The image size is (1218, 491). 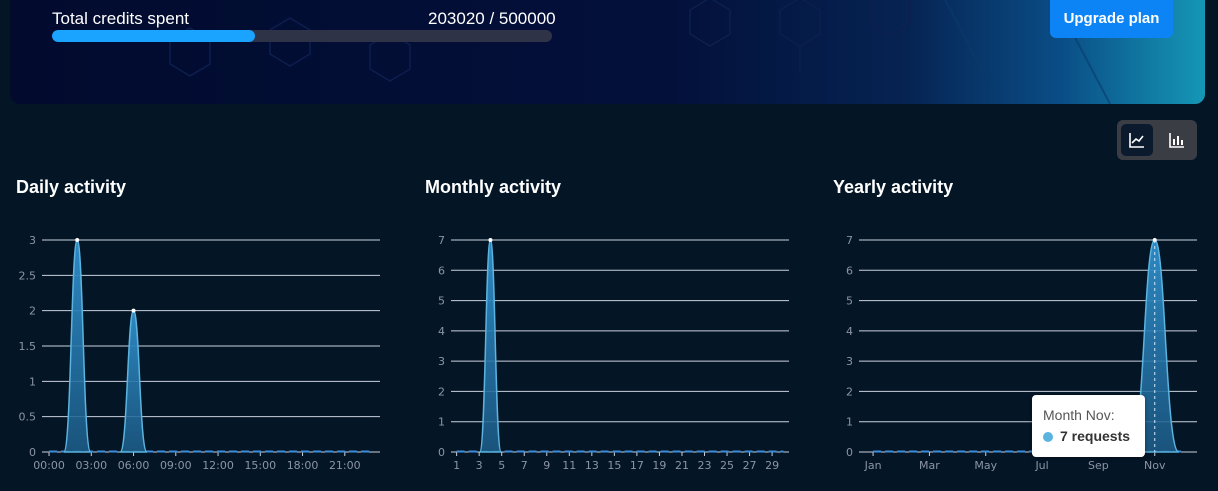 What do you see at coordinates (893, 187) in the screenshot?
I see `yearly-activity-title: Yearly activity` at bounding box center [893, 187].